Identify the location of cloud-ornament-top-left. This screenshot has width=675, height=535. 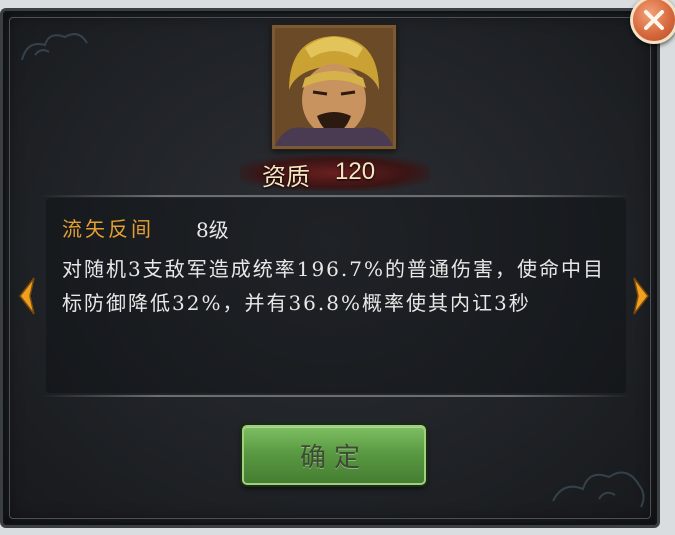
(54, 47).